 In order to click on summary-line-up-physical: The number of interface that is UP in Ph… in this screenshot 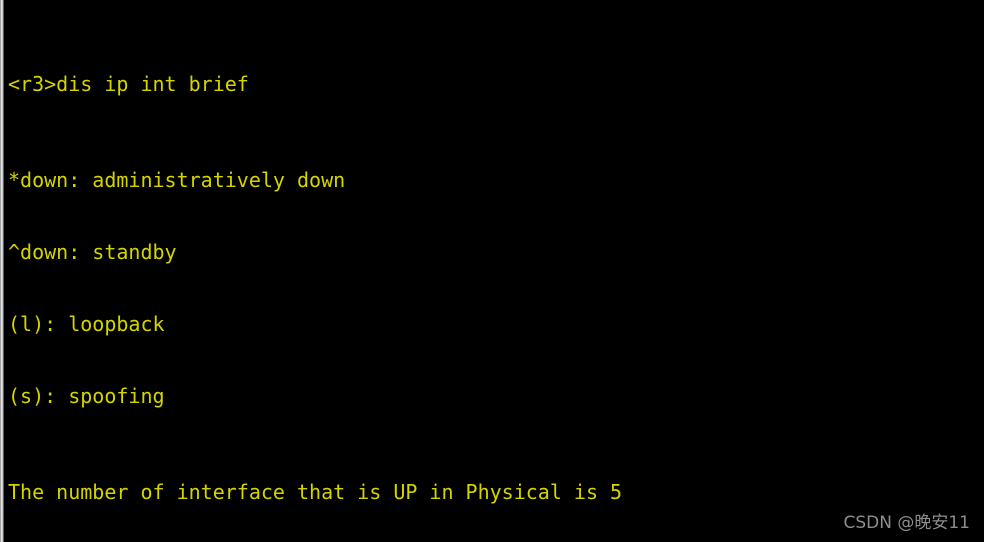, I will do `click(315, 492)`.